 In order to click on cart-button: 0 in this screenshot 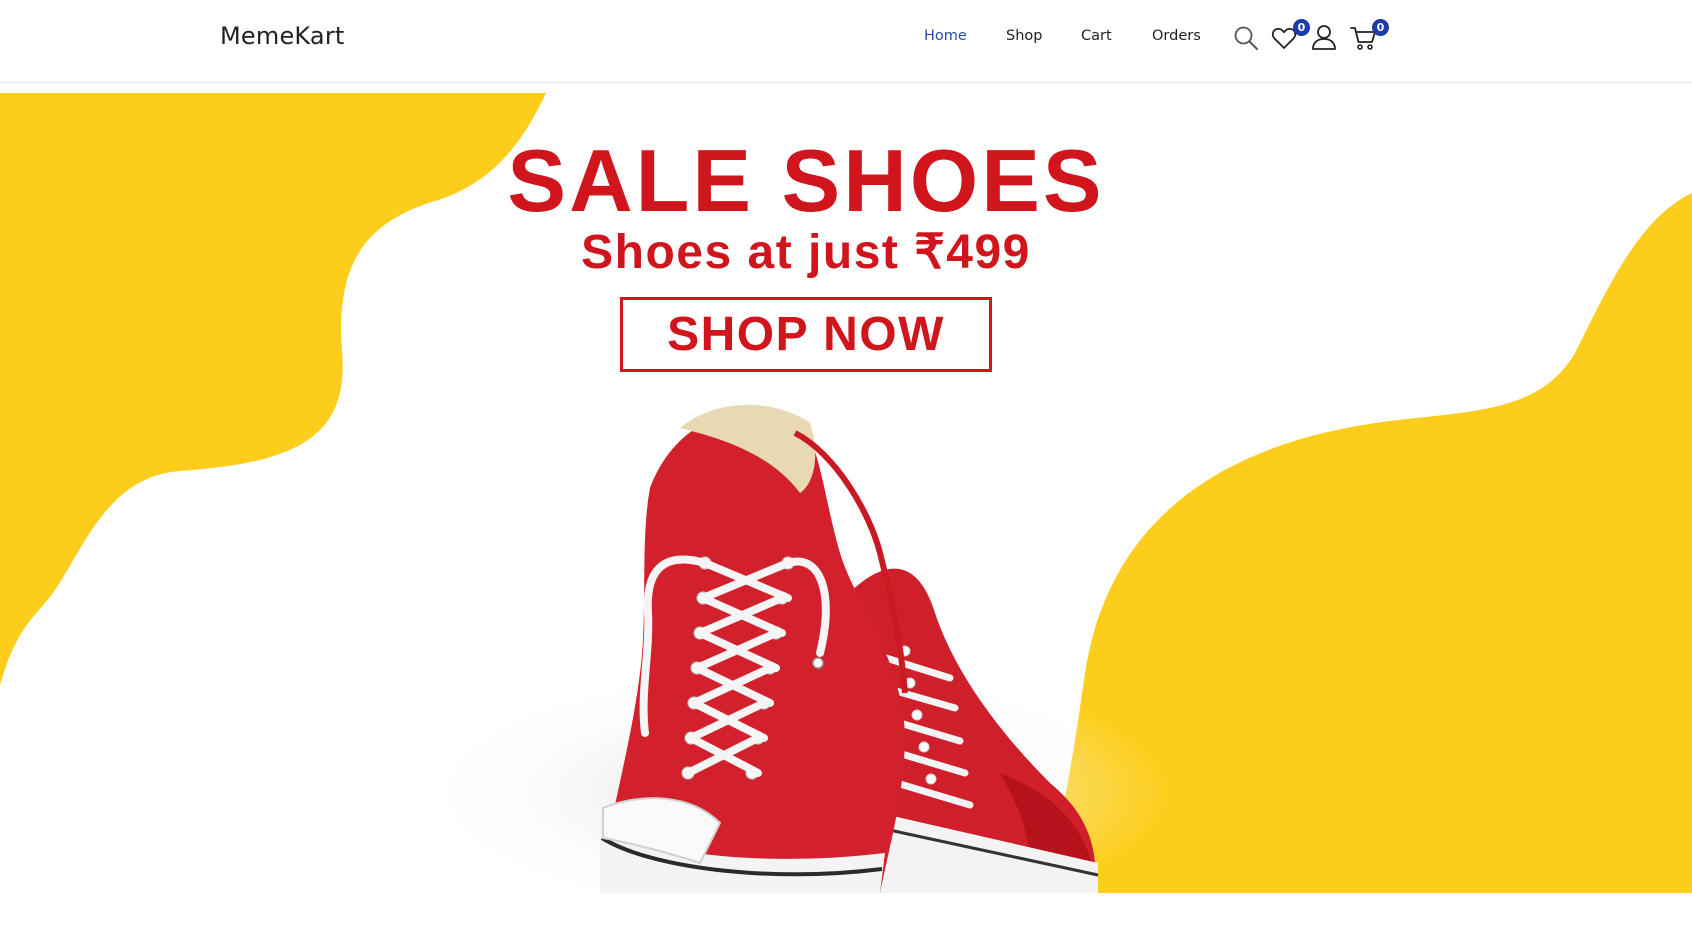, I will do `click(1369, 37)`.